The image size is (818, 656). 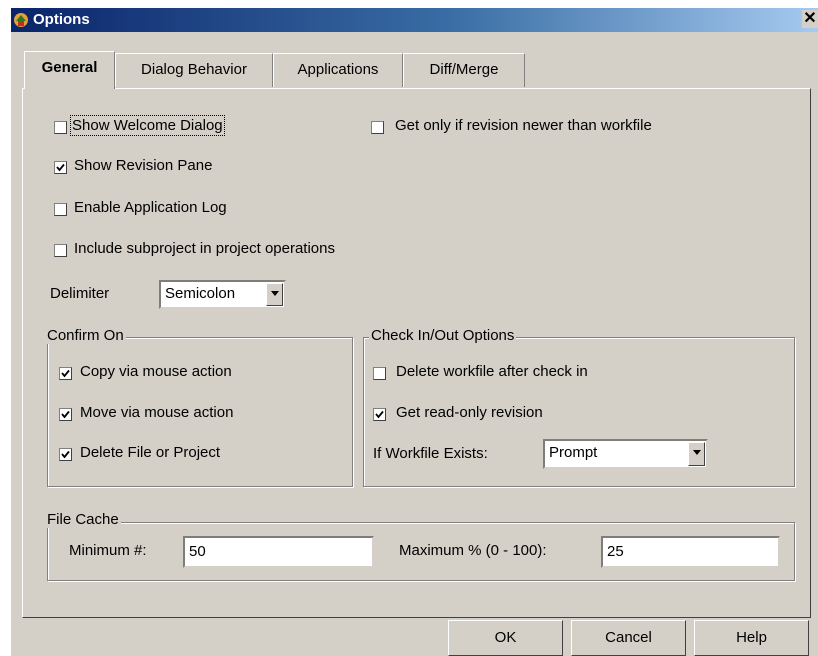 I want to click on ok-button: OK, so click(x=505, y=638).